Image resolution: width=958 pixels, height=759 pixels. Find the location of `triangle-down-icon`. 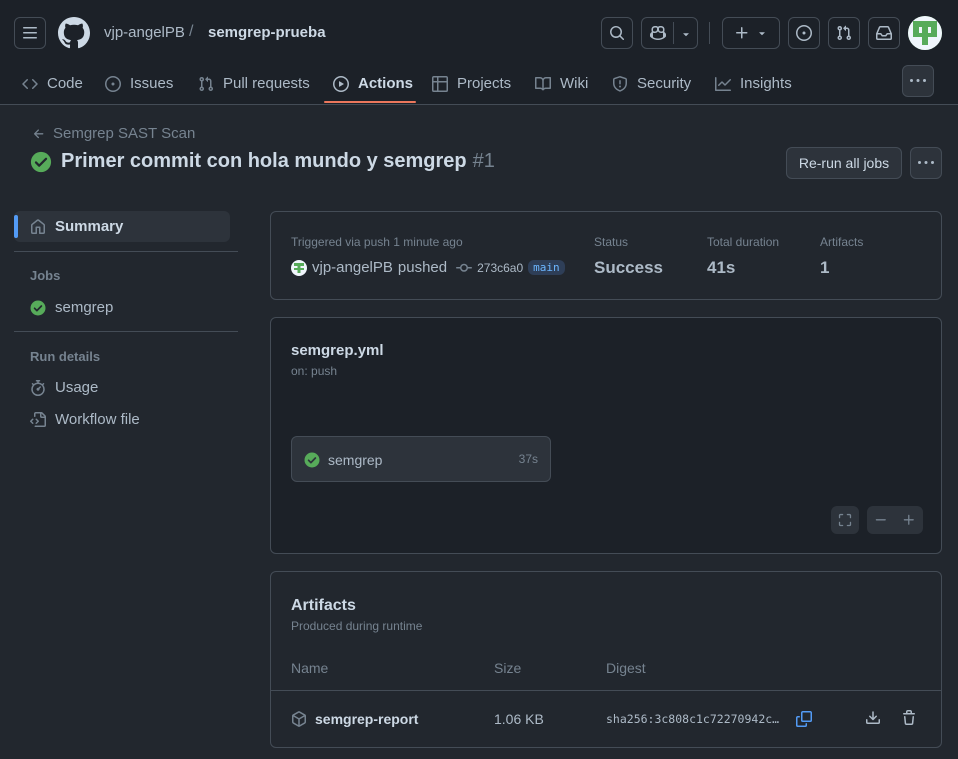

triangle-down-icon is located at coordinates (686, 35).